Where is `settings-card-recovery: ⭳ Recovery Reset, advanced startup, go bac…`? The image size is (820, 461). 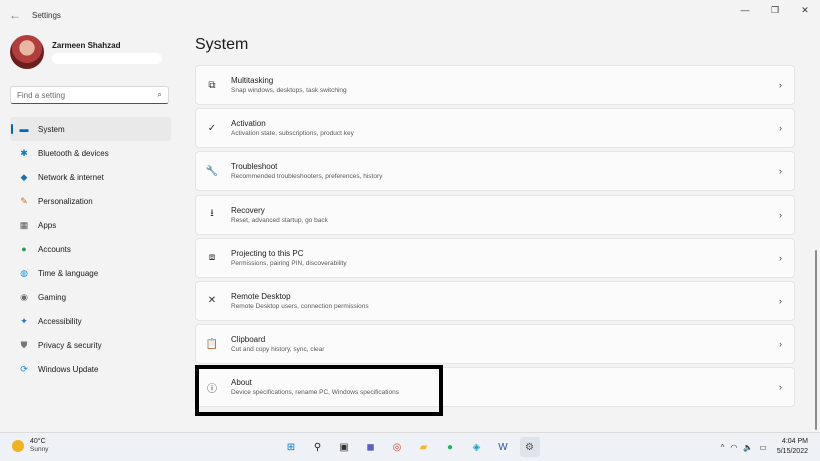
settings-card-recovery: ⭳ Recovery Reset, advanced startup, go bac… is located at coordinates (495, 214).